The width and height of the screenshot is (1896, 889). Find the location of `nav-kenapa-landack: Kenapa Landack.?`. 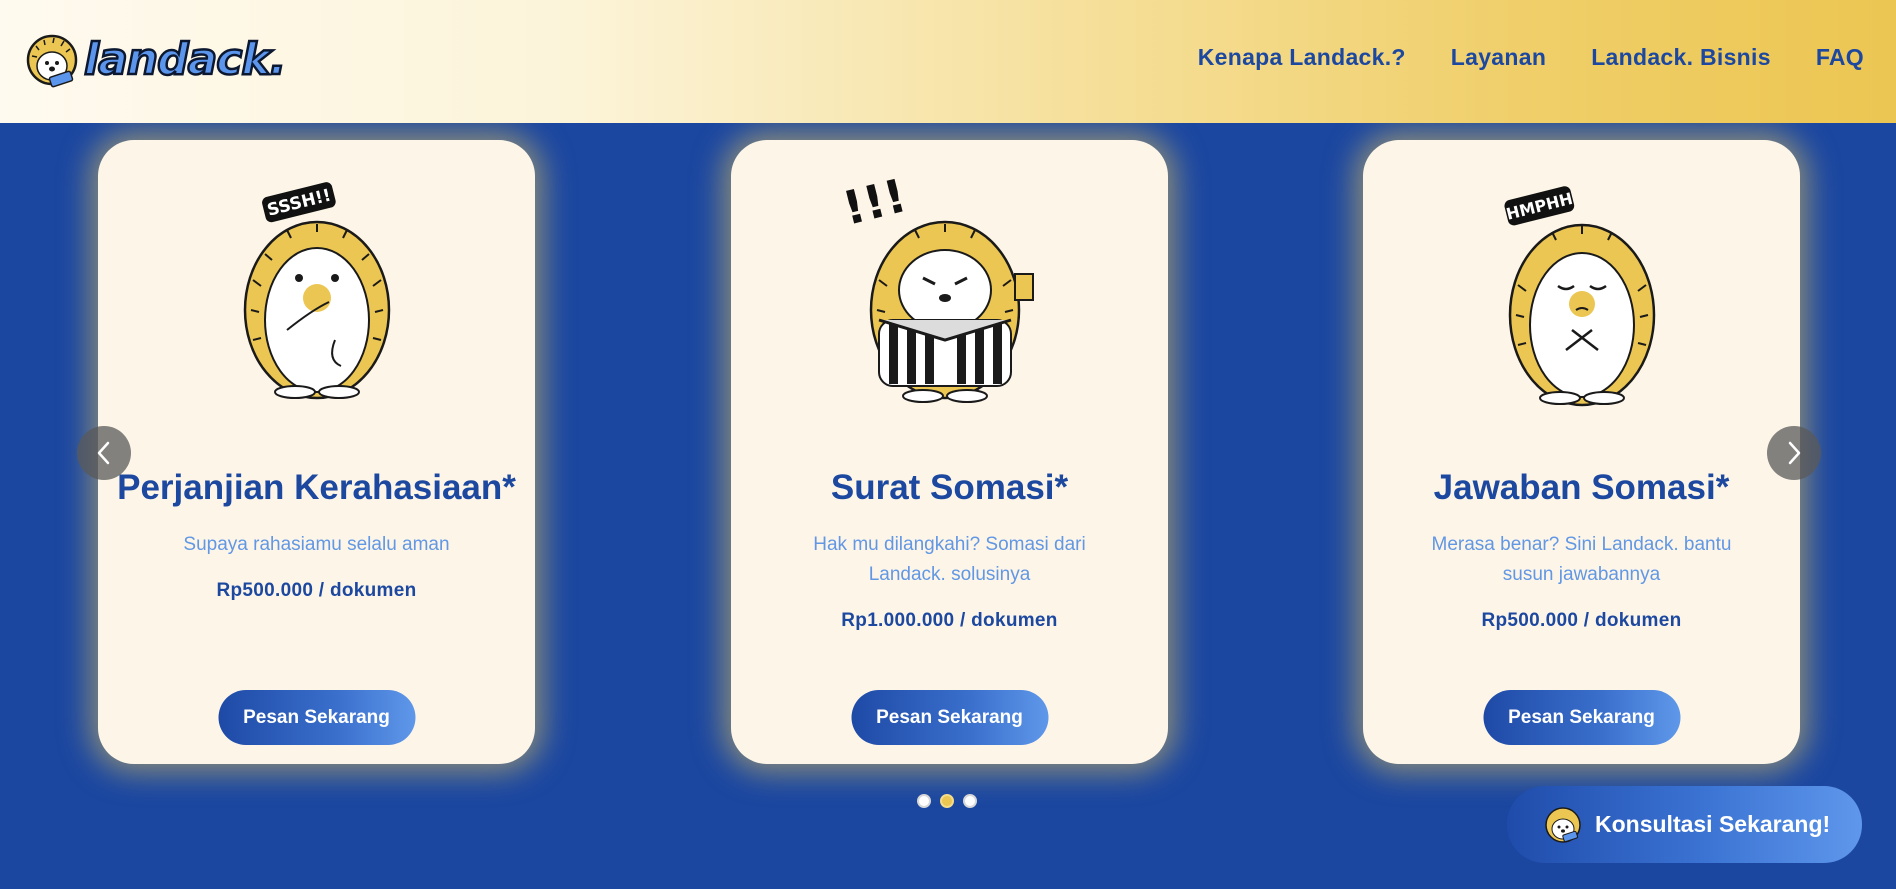

nav-kenapa-landack: Kenapa Landack.? is located at coordinates (1302, 57).